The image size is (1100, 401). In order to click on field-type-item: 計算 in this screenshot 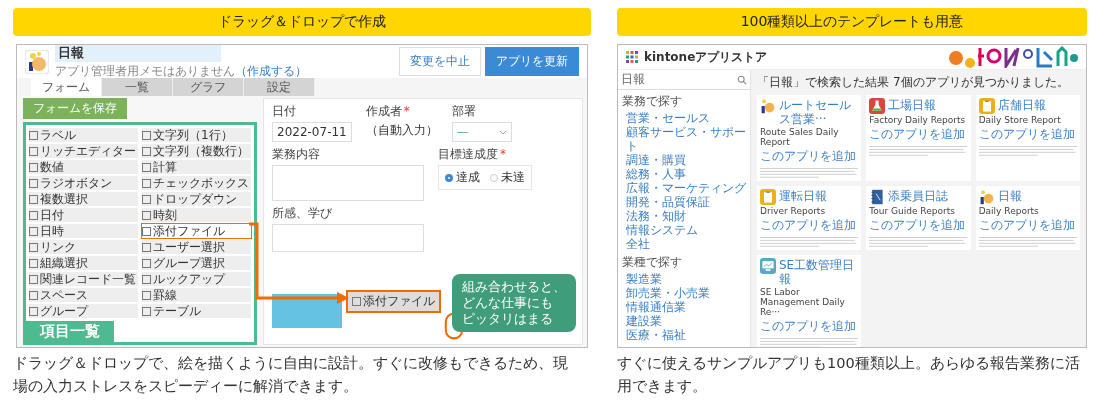, I will do `click(196, 167)`.